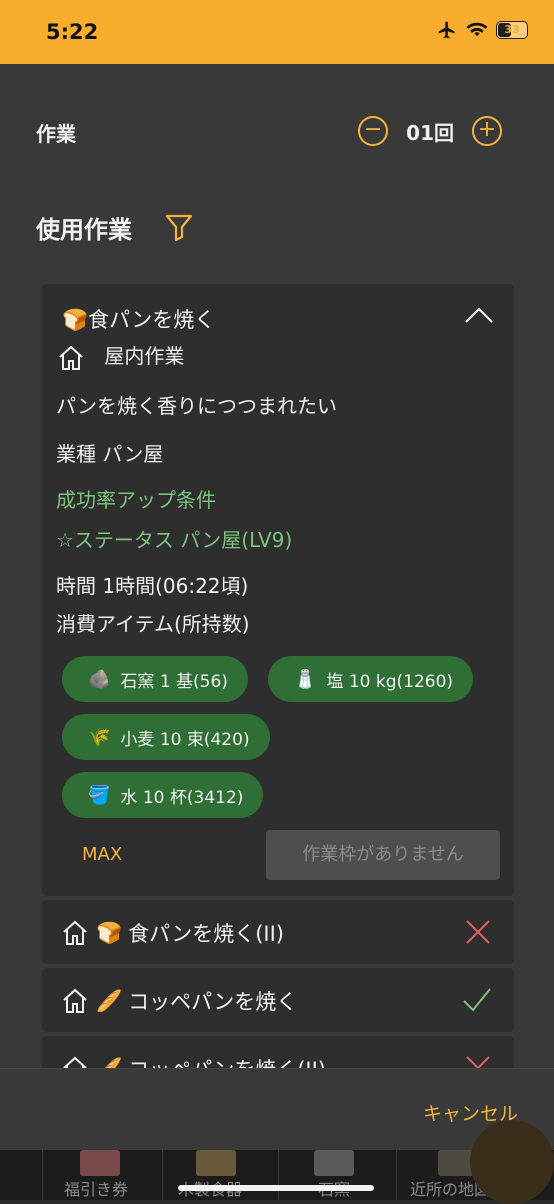  I want to click on work-count-value: 01回, so click(430, 132).